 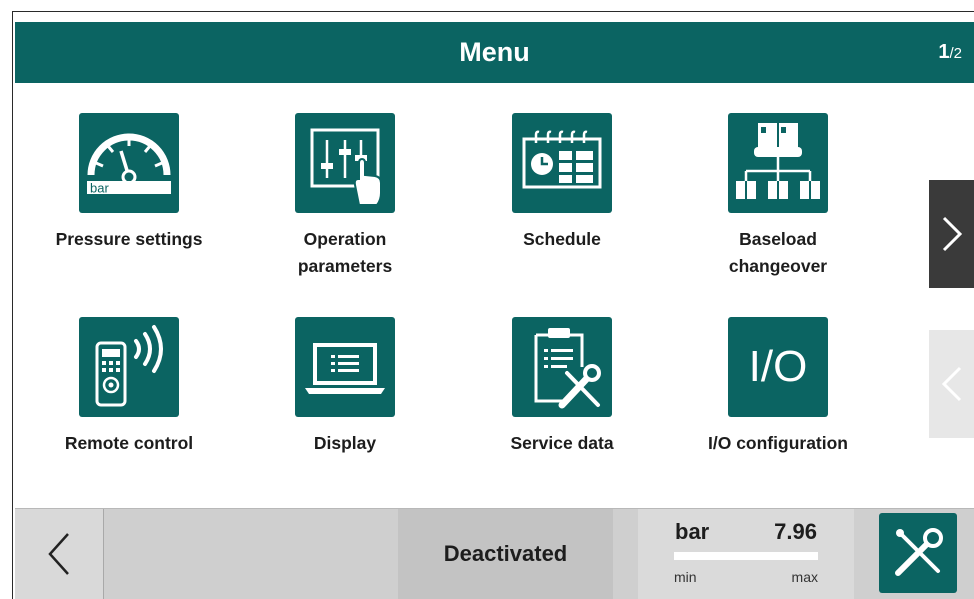 I want to click on menu-tile-service-data: Service data, so click(x=562, y=387).